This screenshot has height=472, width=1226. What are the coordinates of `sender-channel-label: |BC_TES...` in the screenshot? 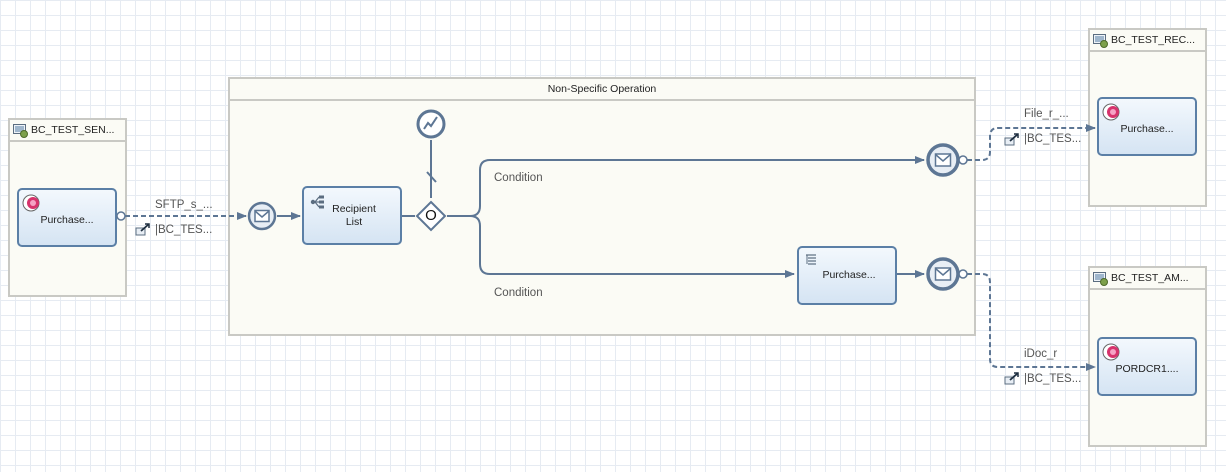 It's located at (183, 230).